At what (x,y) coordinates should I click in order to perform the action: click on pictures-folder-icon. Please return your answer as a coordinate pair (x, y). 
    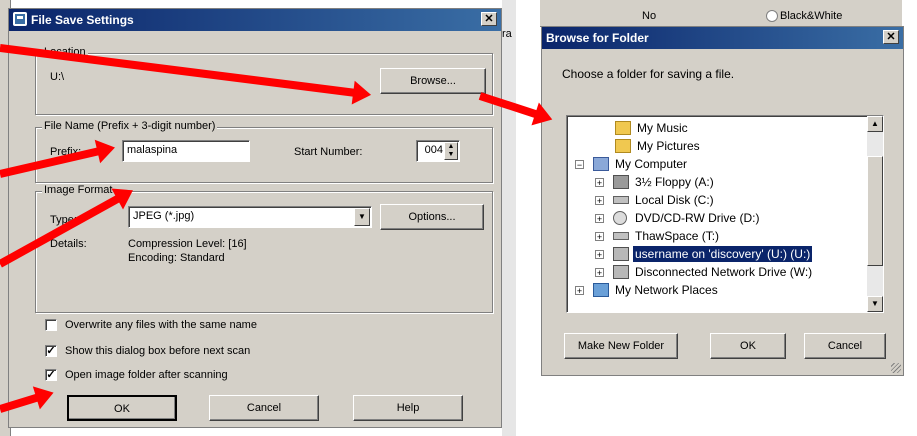
    Looking at the image, I should click on (623, 146).